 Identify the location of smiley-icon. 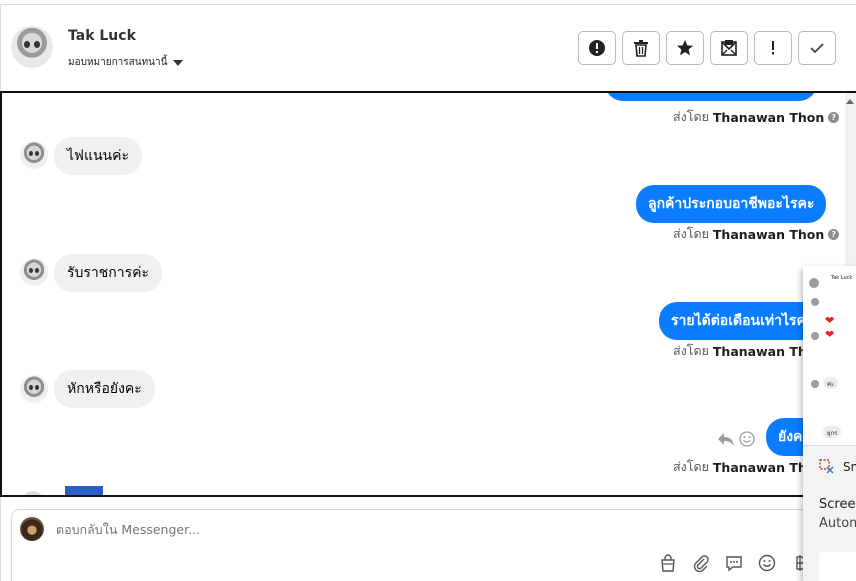
(766, 562).